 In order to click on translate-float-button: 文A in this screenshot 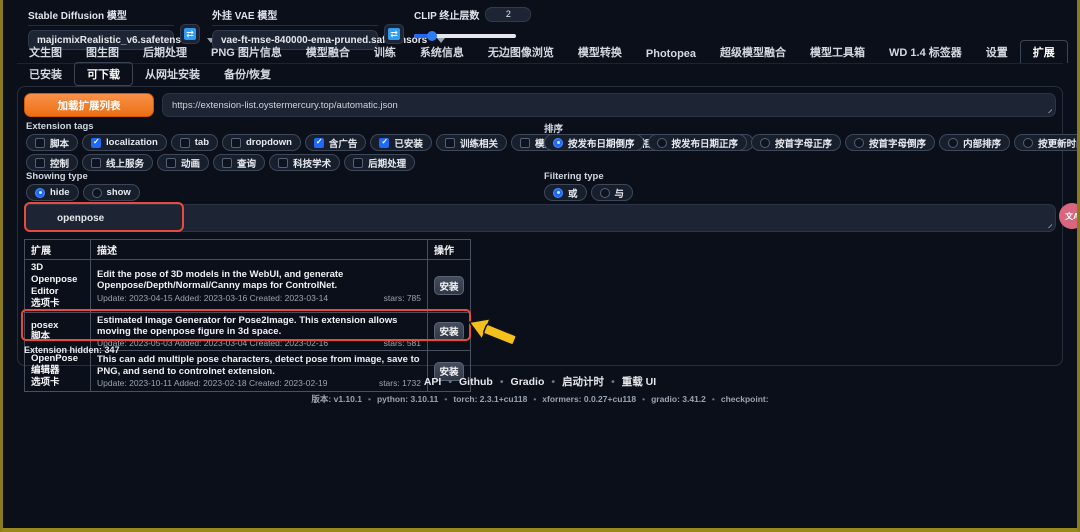, I will do `click(1069, 216)`.